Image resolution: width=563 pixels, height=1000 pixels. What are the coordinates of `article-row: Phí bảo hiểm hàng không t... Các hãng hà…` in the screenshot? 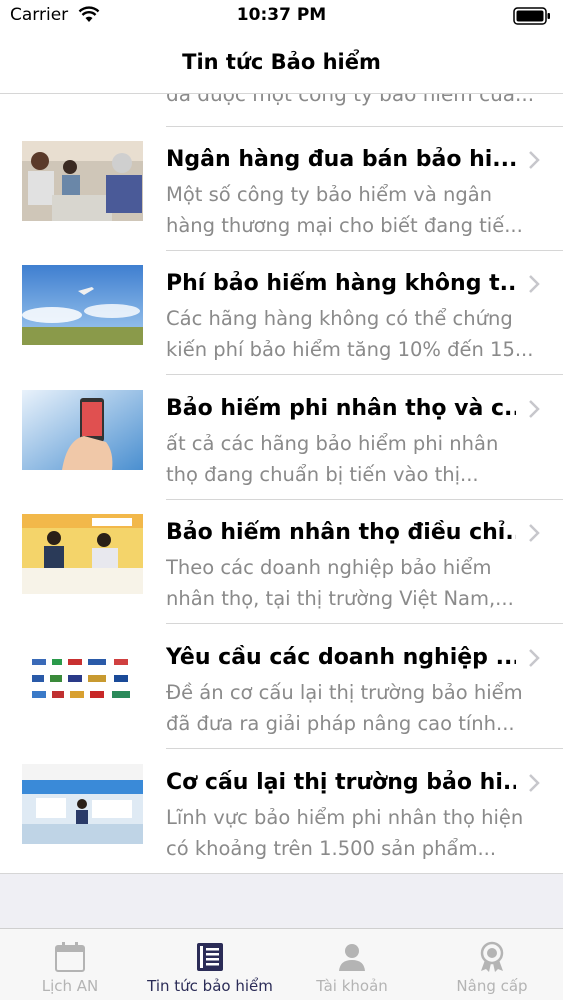 It's located at (281, 313).